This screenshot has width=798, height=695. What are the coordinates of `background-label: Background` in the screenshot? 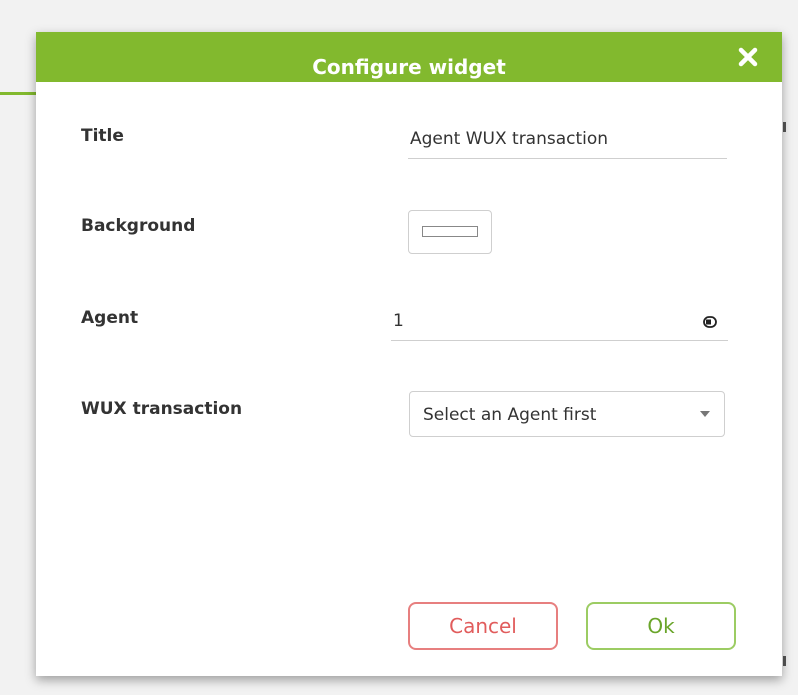 It's located at (138, 226).